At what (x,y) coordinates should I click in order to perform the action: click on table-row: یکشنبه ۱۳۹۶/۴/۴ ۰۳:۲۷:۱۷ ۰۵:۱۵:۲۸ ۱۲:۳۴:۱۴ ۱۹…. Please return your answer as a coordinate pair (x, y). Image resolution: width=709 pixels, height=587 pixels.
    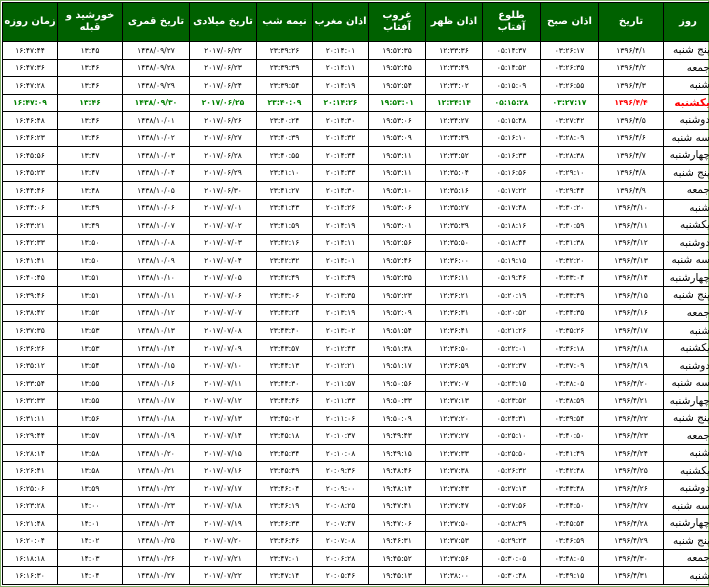
    Looking at the image, I should click on (355, 103).